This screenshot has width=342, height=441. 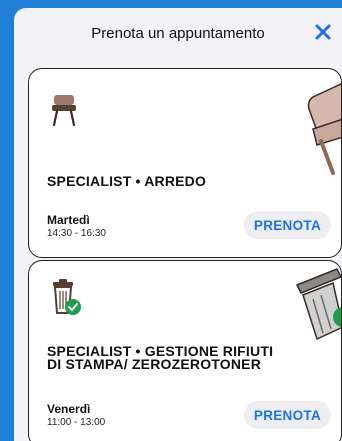 What do you see at coordinates (317, 309) in the screenshot?
I see `recycle-bin-illustration-icon` at bounding box center [317, 309].